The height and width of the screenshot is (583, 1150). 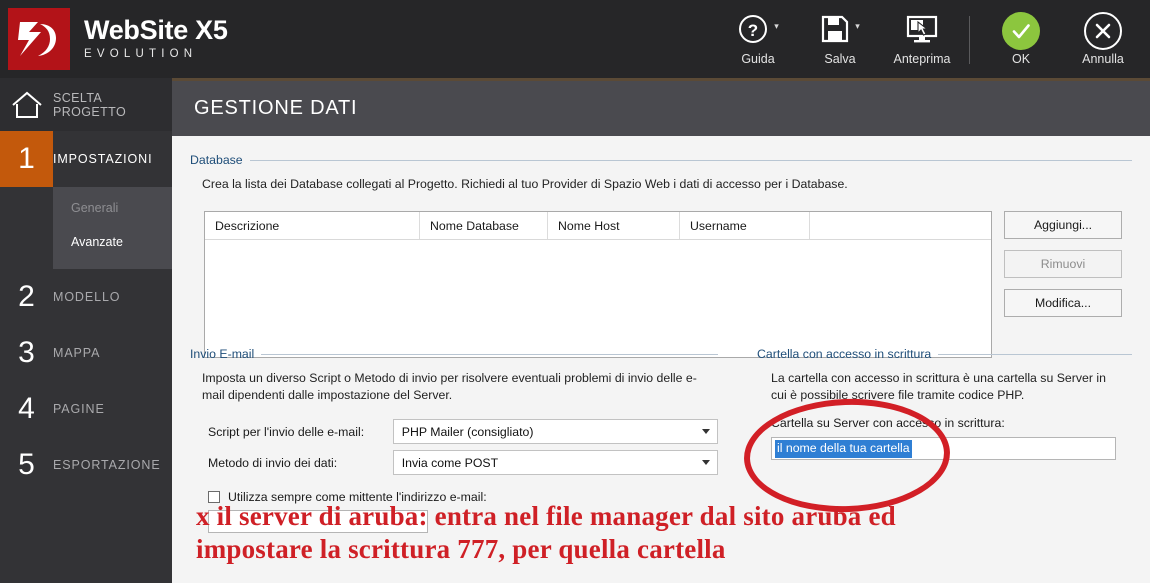 What do you see at coordinates (745, 225) in the screenshot?
I see `column-header-username: Username` at bounding box center [745, 225].